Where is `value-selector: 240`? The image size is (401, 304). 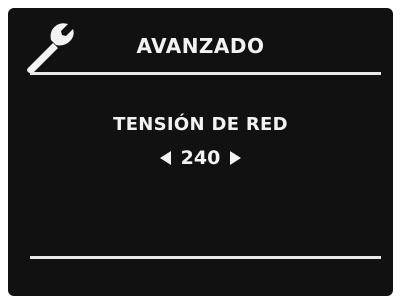
value-selector: 240 is located at coordinates (200, 158).